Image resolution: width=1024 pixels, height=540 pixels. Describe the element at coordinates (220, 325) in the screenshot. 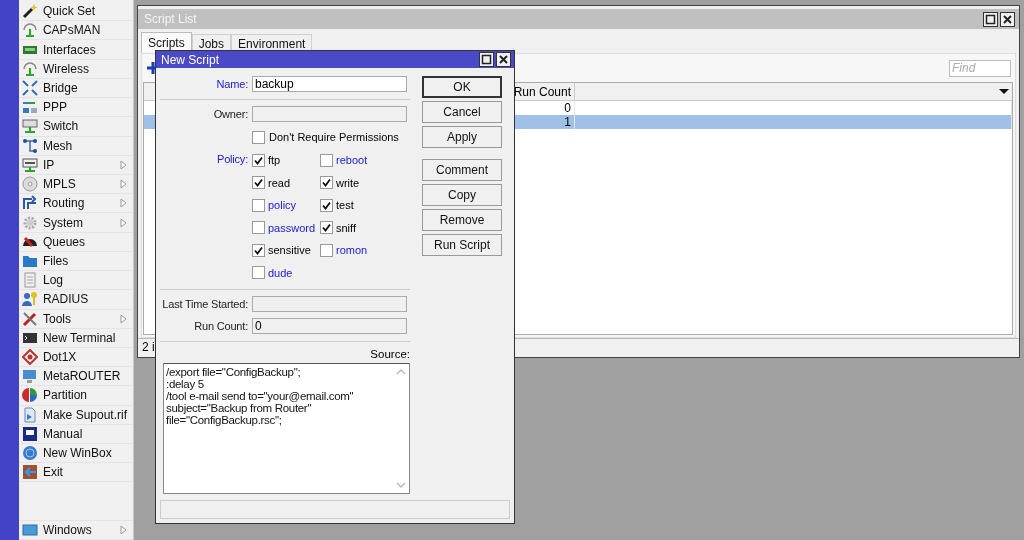

I see `field-label: Run Count:` at that location.